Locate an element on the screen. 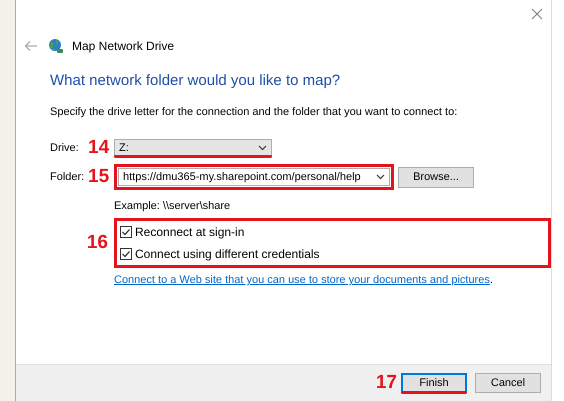 The width and height of the screenshot is (564, 401). folder-dropdown: https://dmu365-my.sharepoint.com/personal/help is located at coordinates (254, 177).